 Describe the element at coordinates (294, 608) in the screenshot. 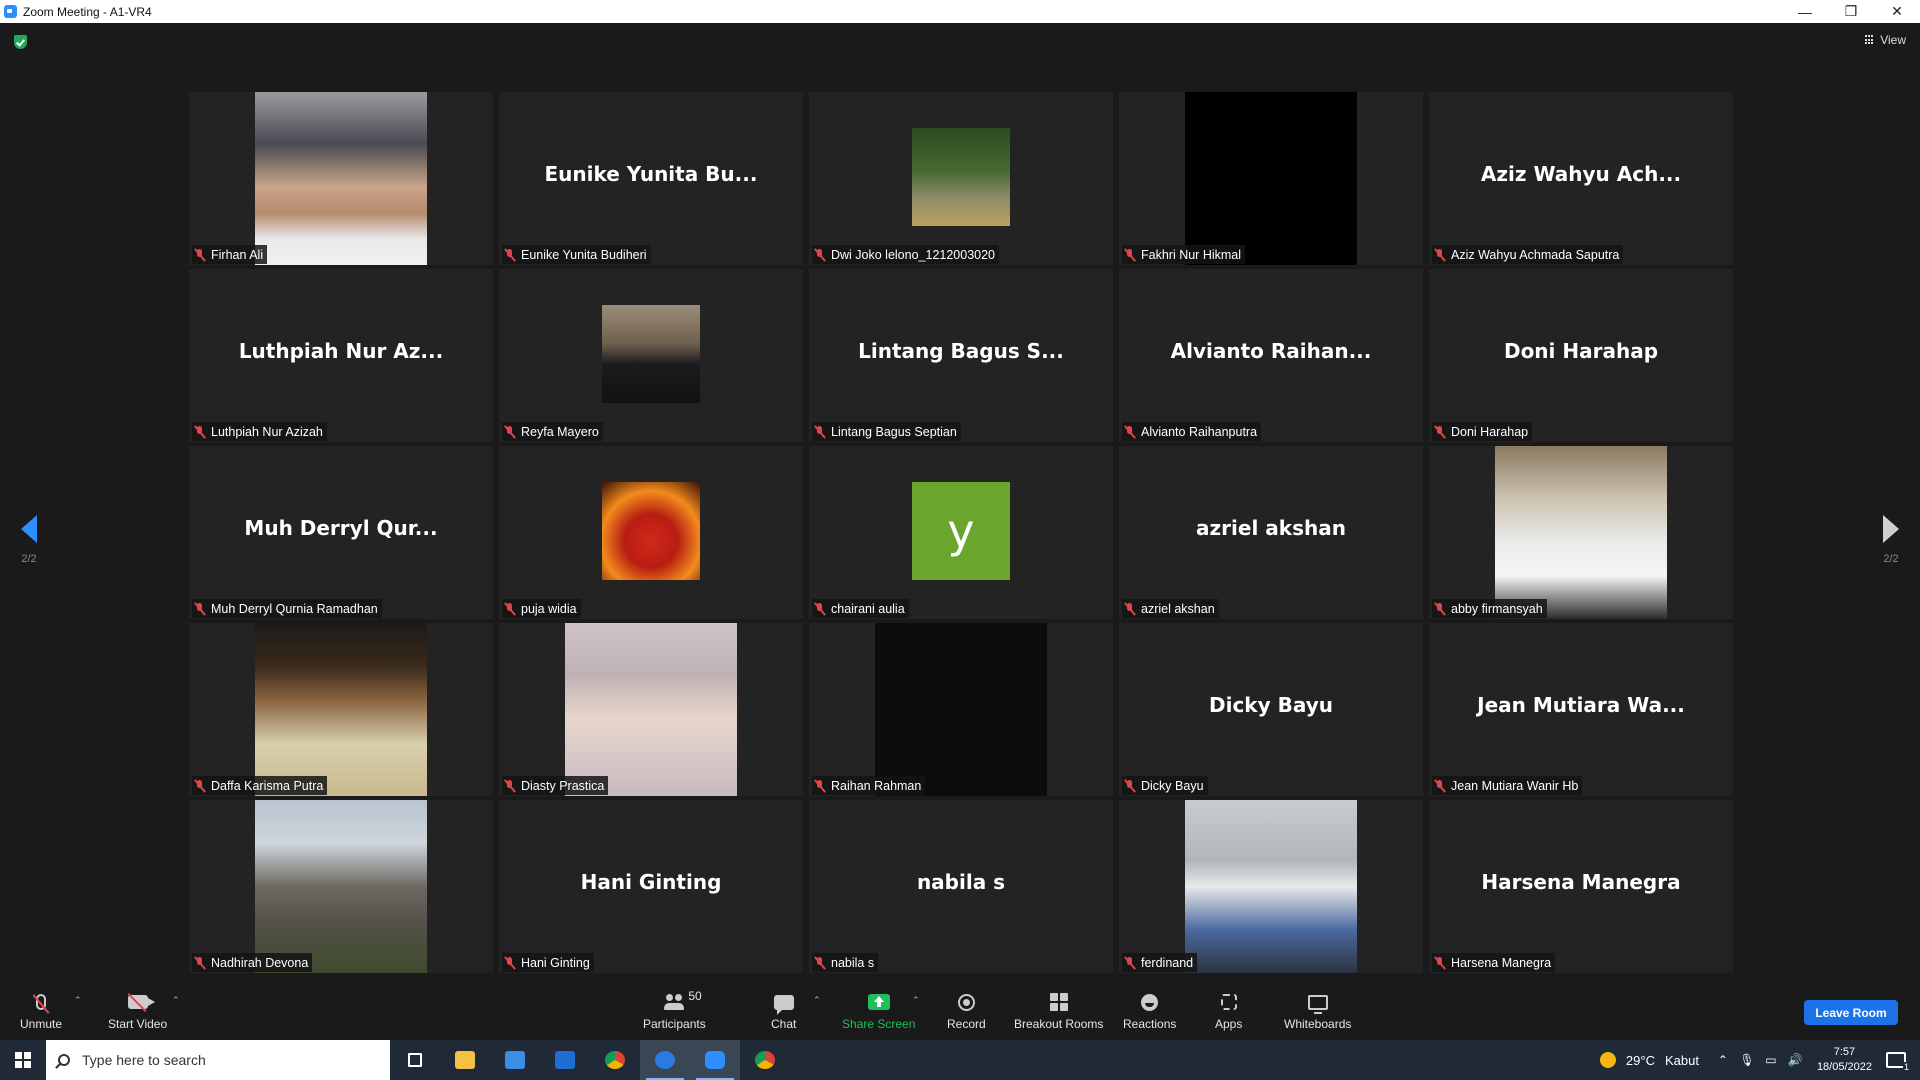

I see `participant-name: Muh Derryl Qurnia Ramadhan` at that location.